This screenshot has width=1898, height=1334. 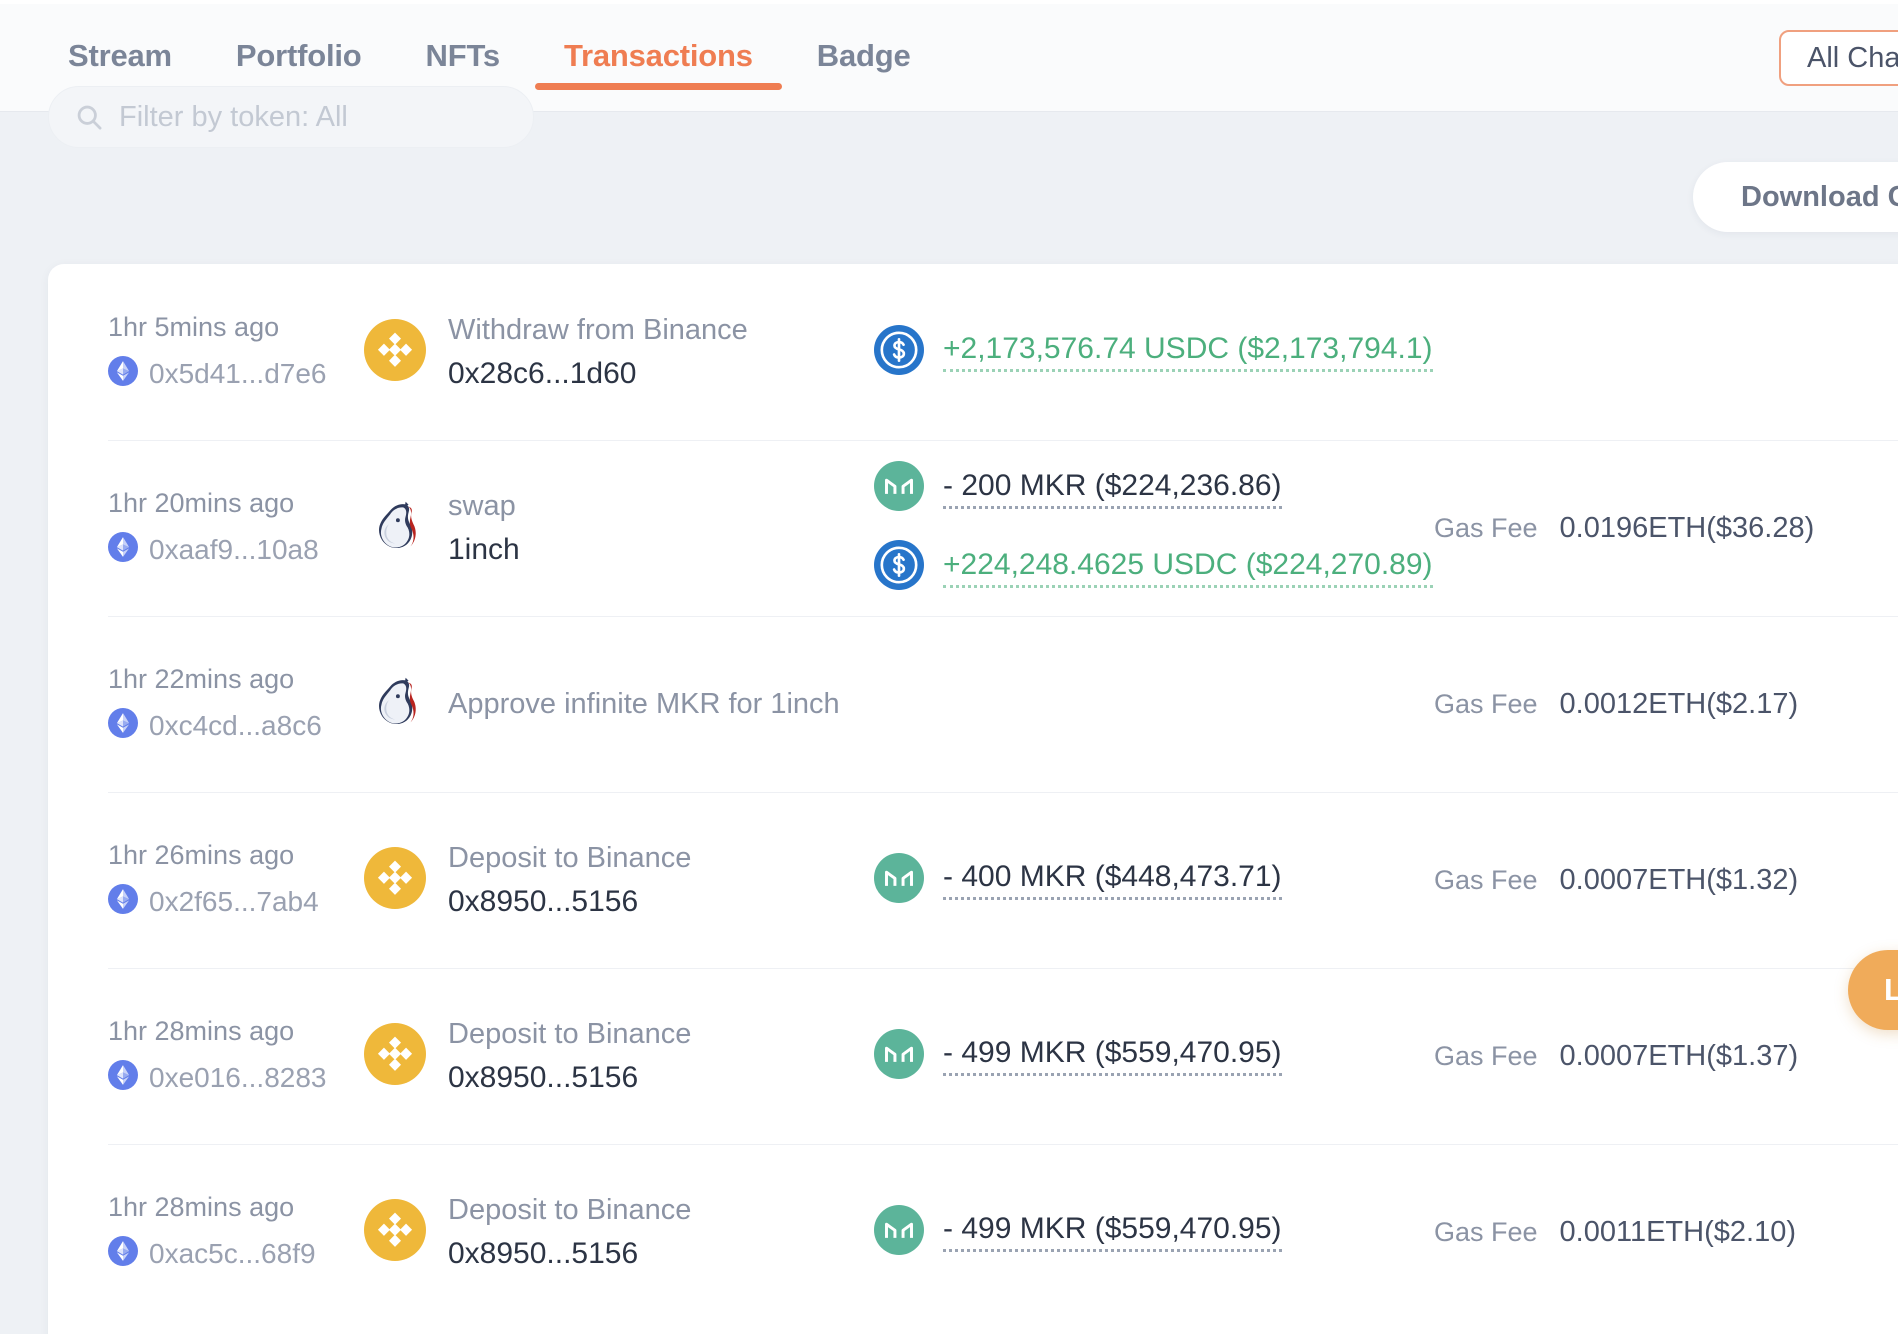 I want to click on token-filter-search, so click(x=291, y=117).